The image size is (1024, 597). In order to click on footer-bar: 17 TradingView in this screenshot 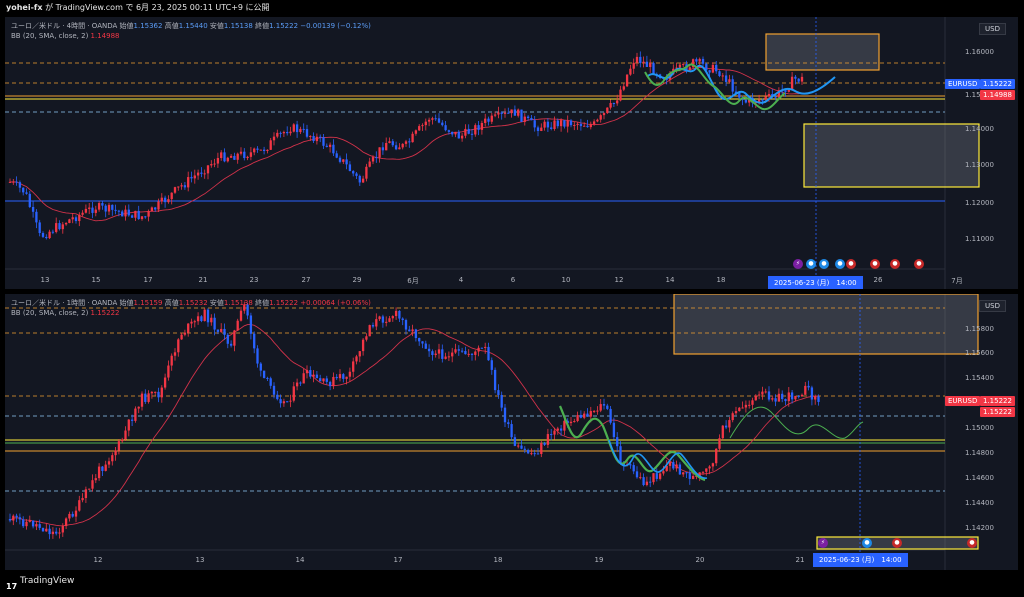, I will do `click(512, 581)`.